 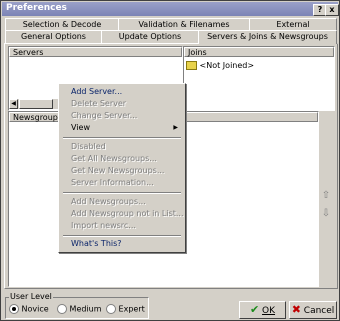 I want to click on servers-header: Servers, so click(x=95, y=52).